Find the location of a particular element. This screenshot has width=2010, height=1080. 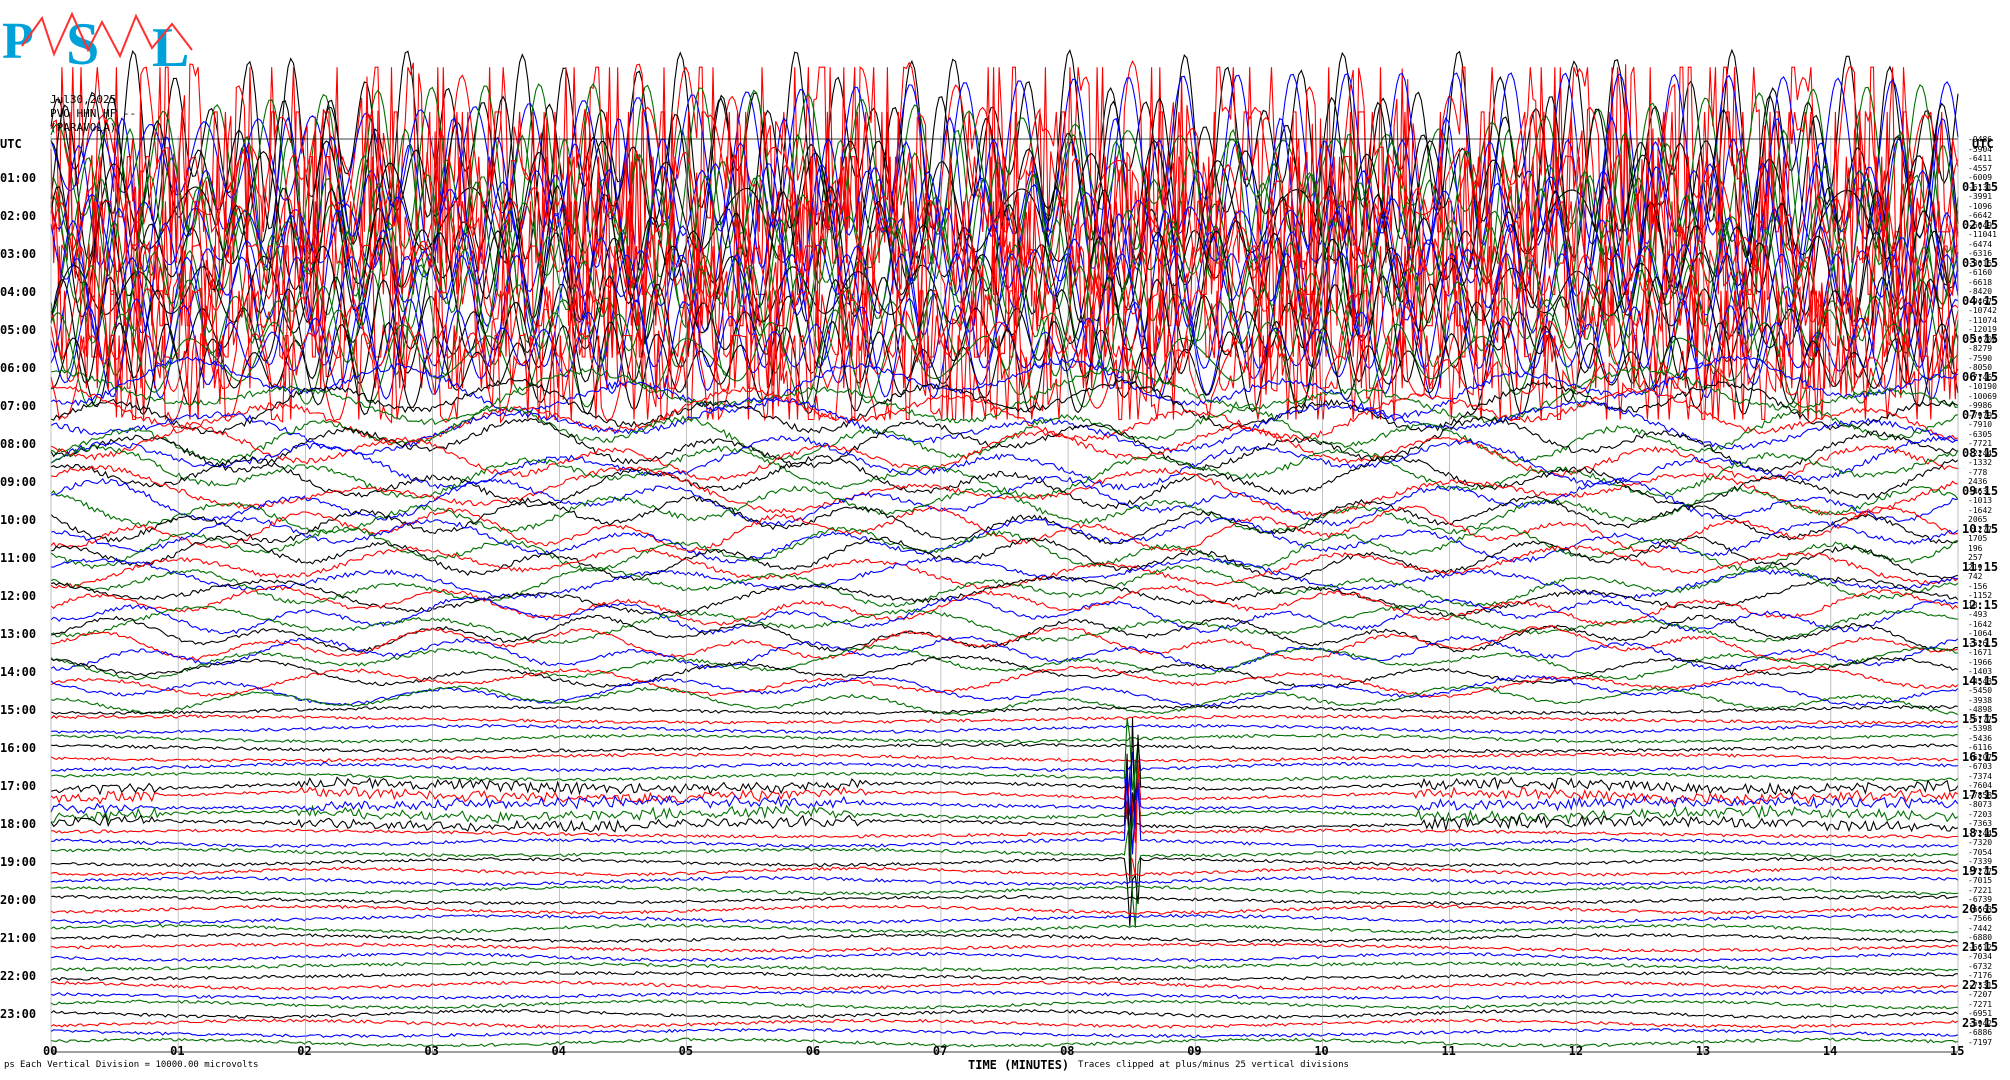

station-label: PVO HHN HF -- is located at coordinates (93, 113).